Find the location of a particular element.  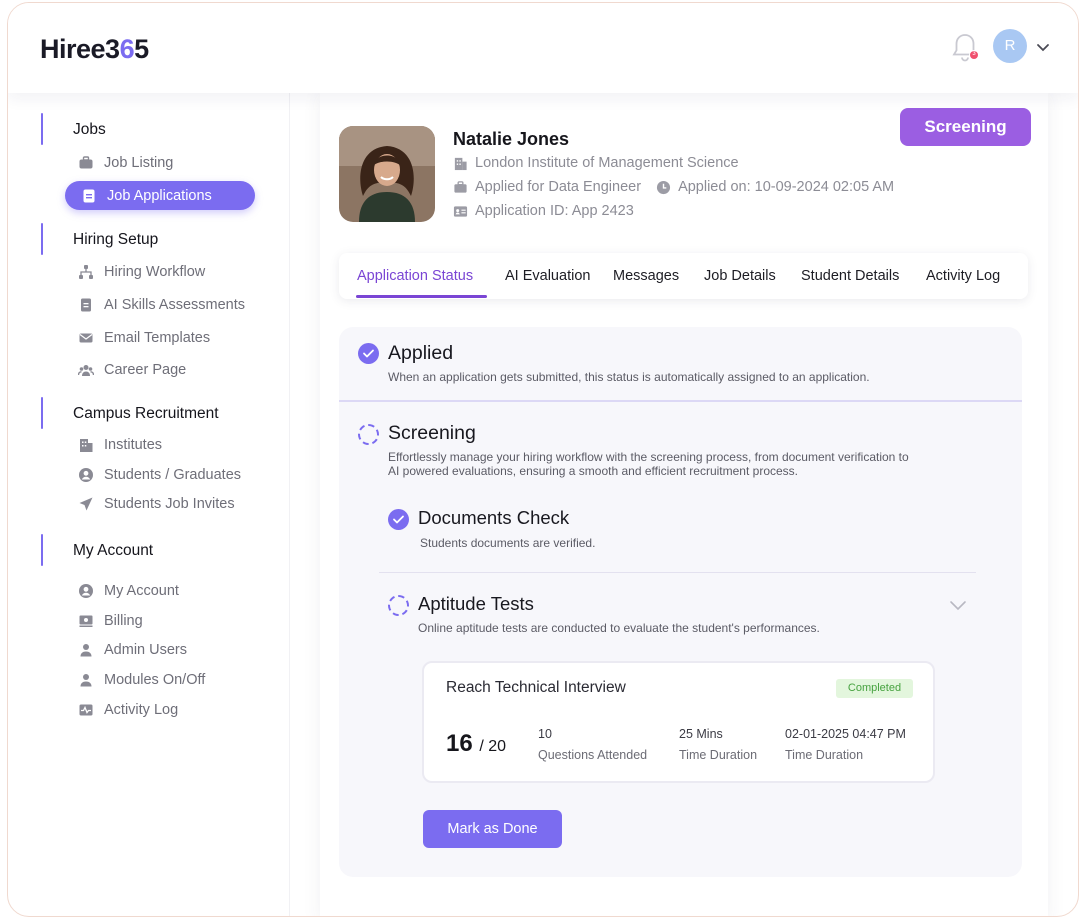

sidebar-item-label: Career Page is located at coordinates (145, 370).